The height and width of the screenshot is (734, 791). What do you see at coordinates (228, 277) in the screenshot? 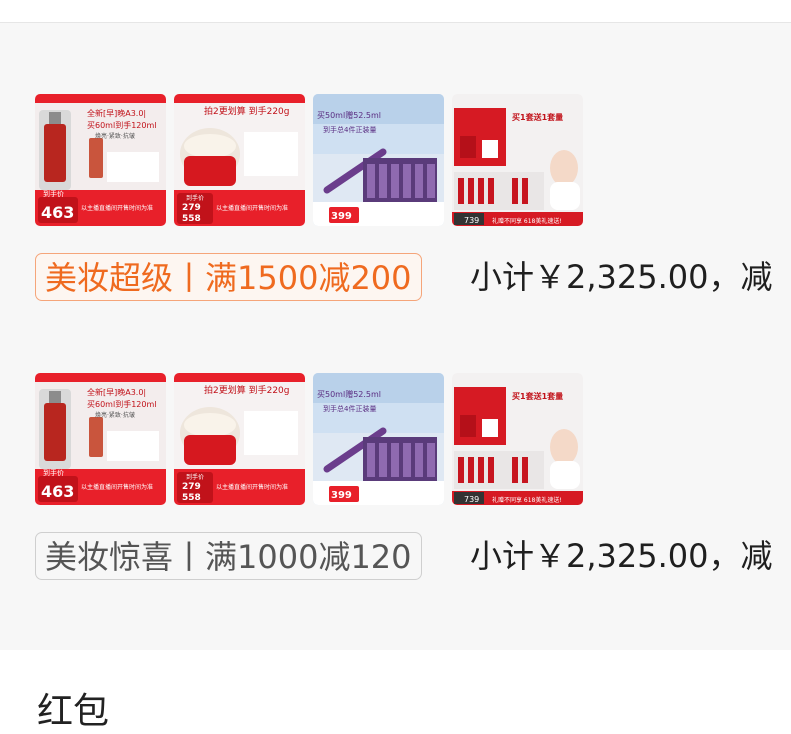
I see `promo-tag-super: 美妆超级丨满1500减200` at bounding box center [228, 277].